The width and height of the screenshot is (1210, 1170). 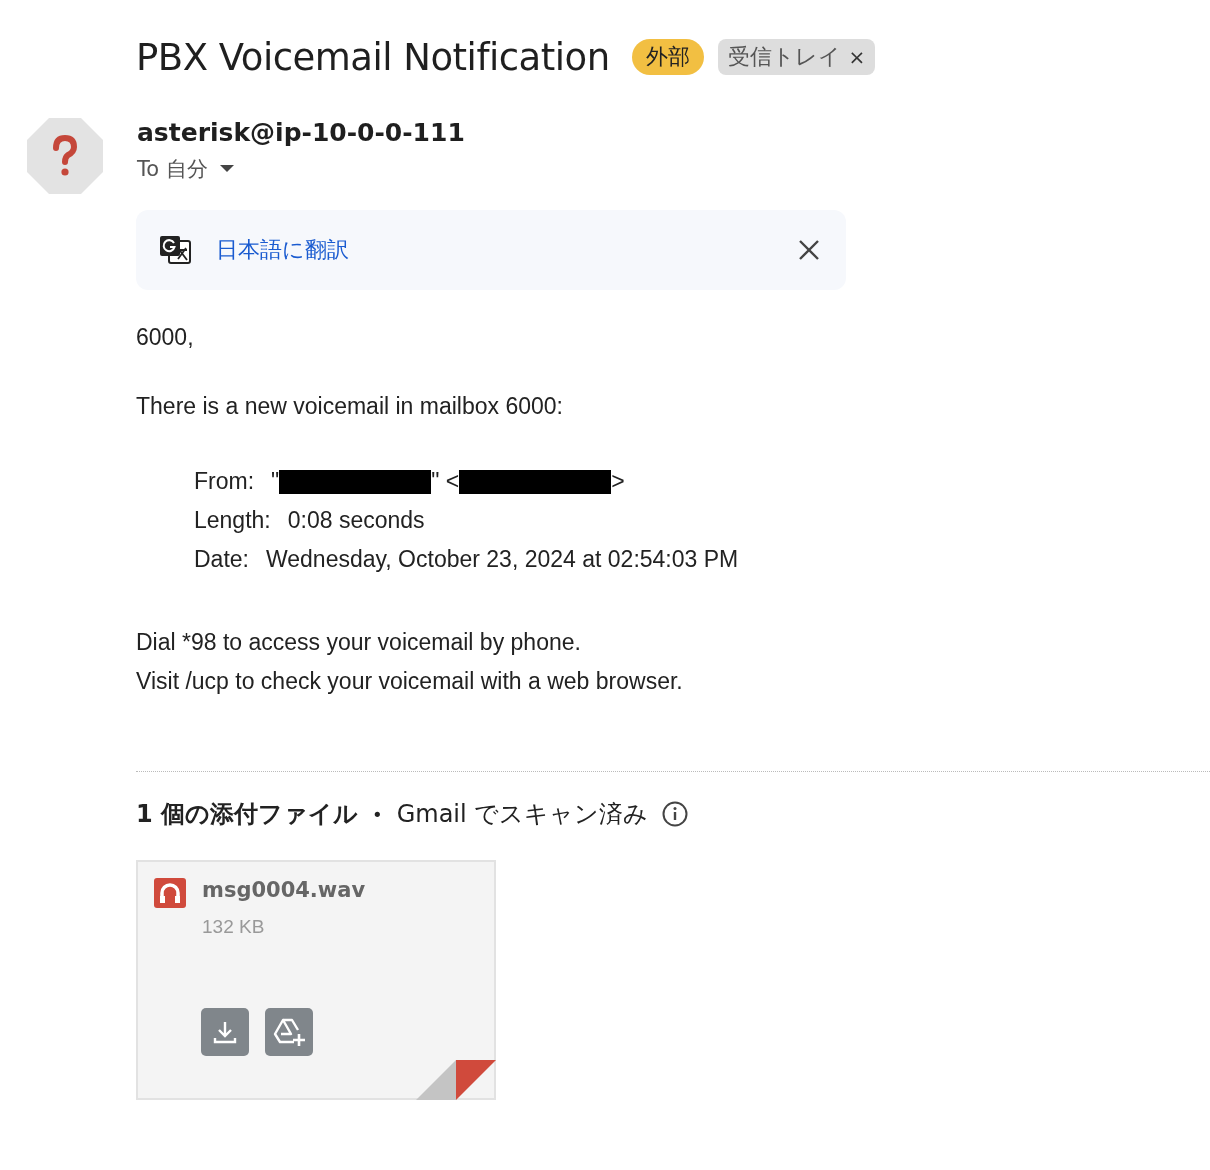 I want to click on add-to-drive-button, so click(x=289, y=1032).